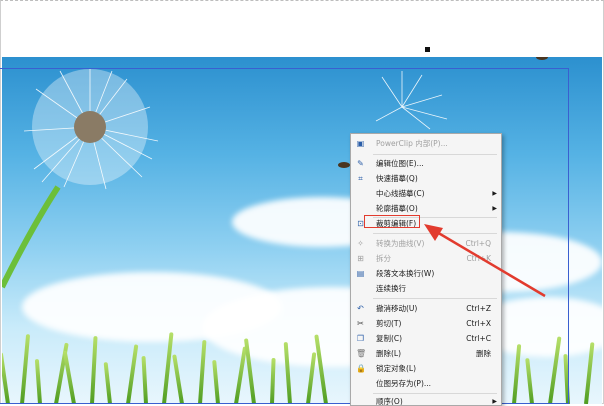  I want to click on menu-item-outline-trace: 轮廓描摹(O) ▶, so click(426, 208).